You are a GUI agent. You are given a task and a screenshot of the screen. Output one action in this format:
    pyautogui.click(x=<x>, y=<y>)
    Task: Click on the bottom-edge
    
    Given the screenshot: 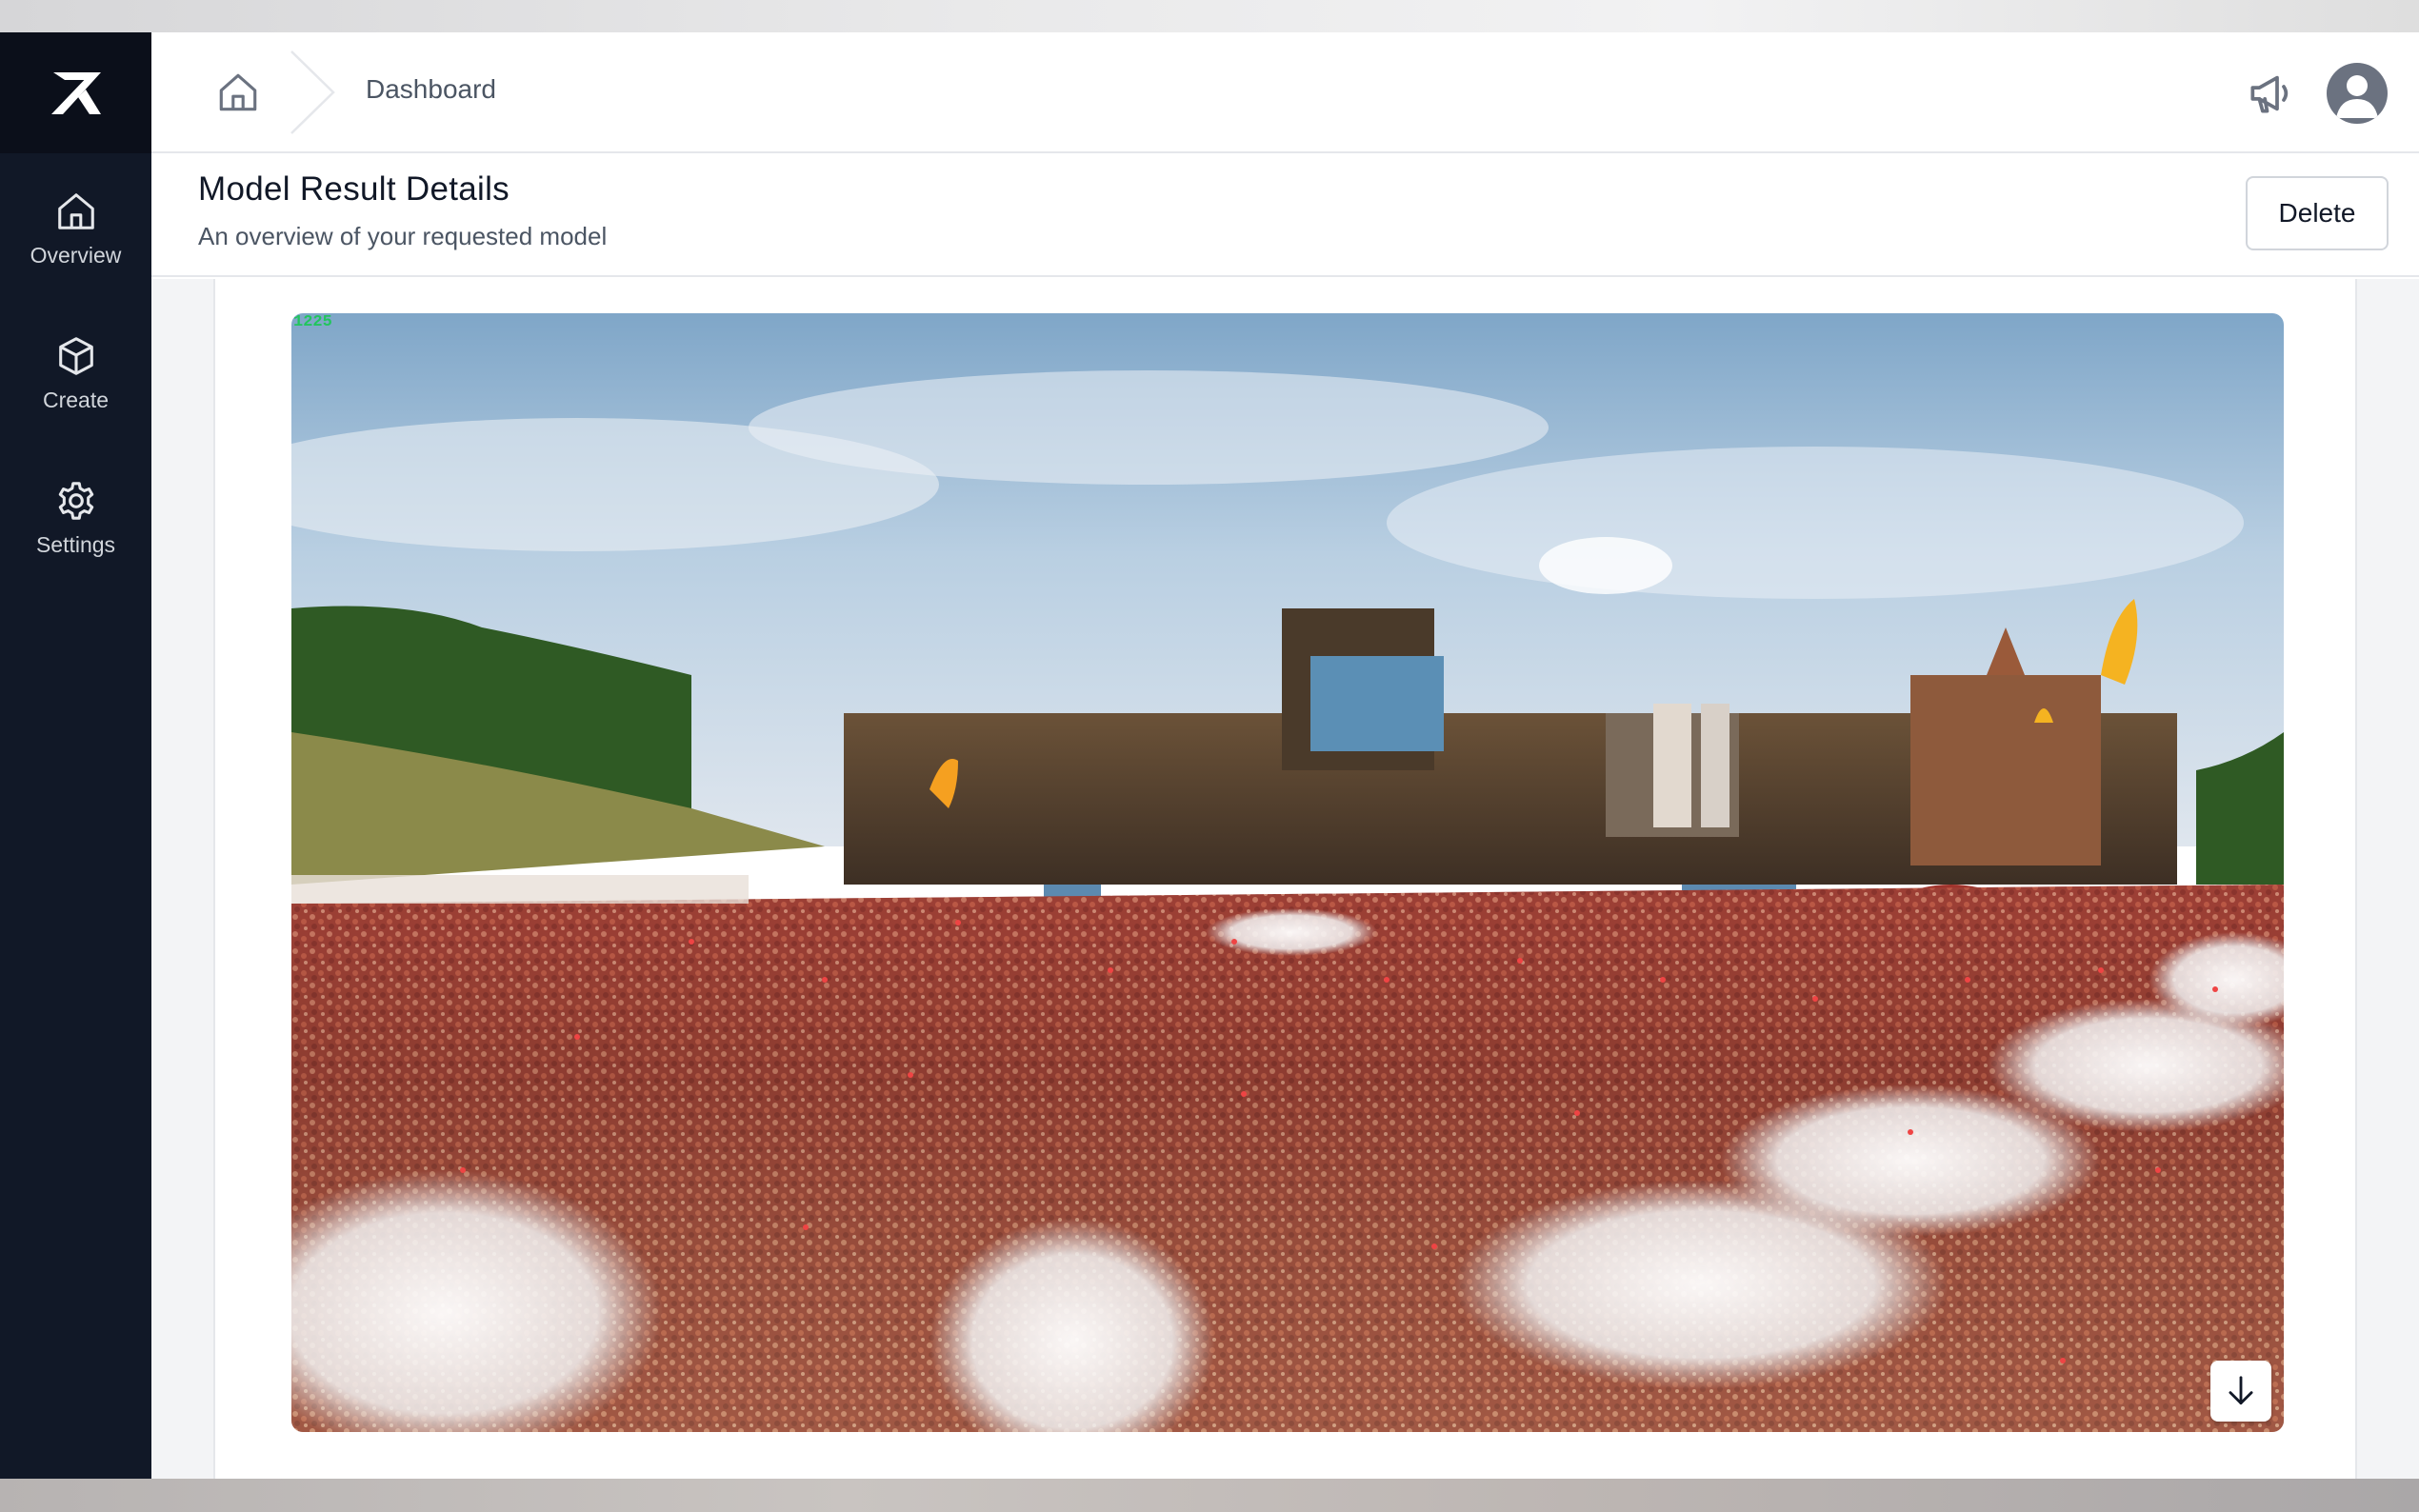 What is the action you would take?
    pyautogui.click(x=1209, y=1495)
    